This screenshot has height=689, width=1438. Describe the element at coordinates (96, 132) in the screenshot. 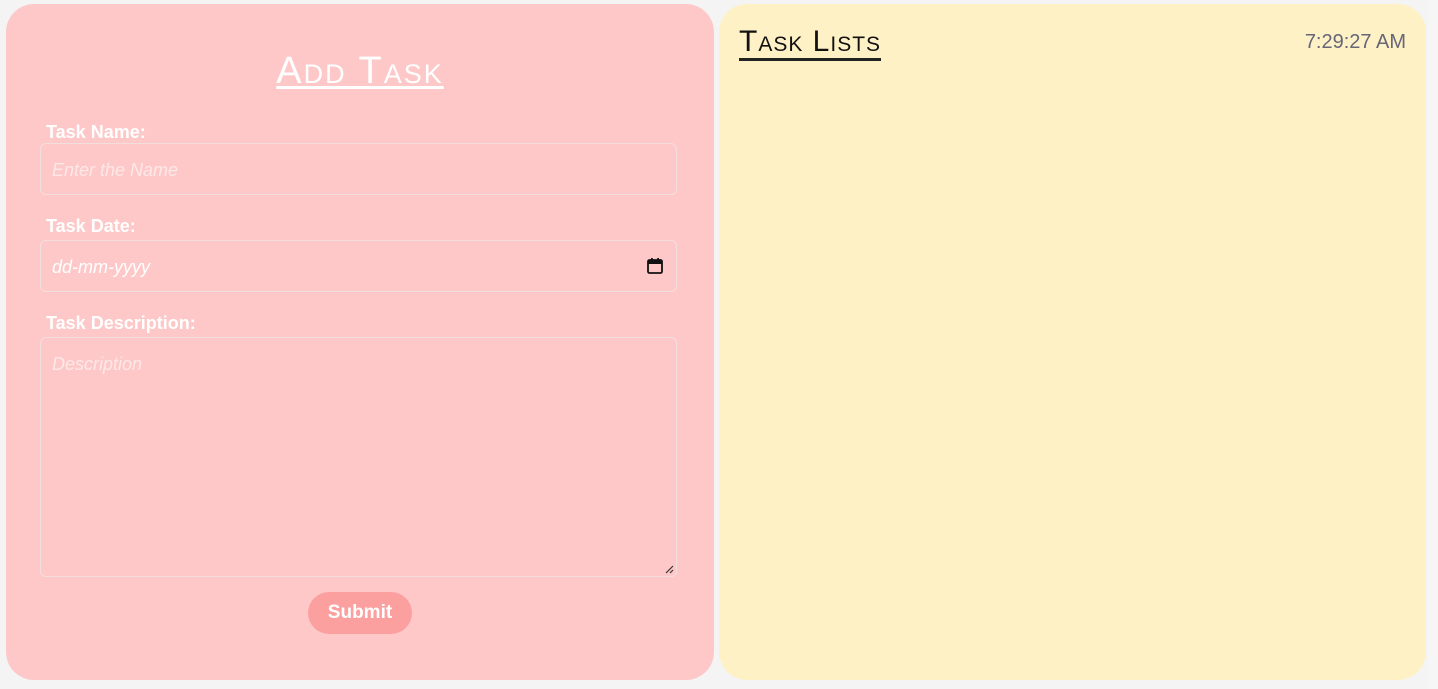

I see `task-name-label: Task Name:` at that location.